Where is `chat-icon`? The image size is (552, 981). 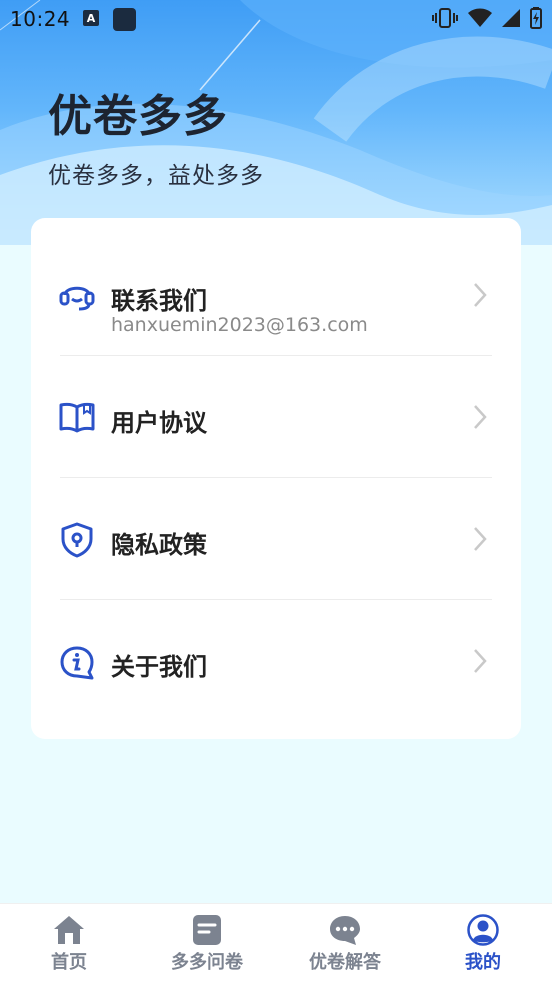 chat-icon is located at coordinates (345, 930).